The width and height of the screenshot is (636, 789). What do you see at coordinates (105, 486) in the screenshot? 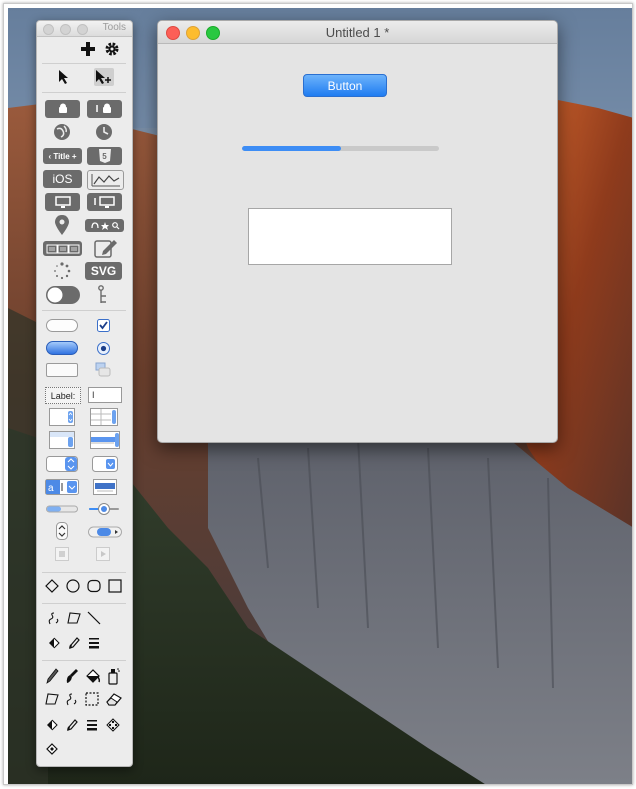
I see `search-field-tool` at bounding box center [105, 486].